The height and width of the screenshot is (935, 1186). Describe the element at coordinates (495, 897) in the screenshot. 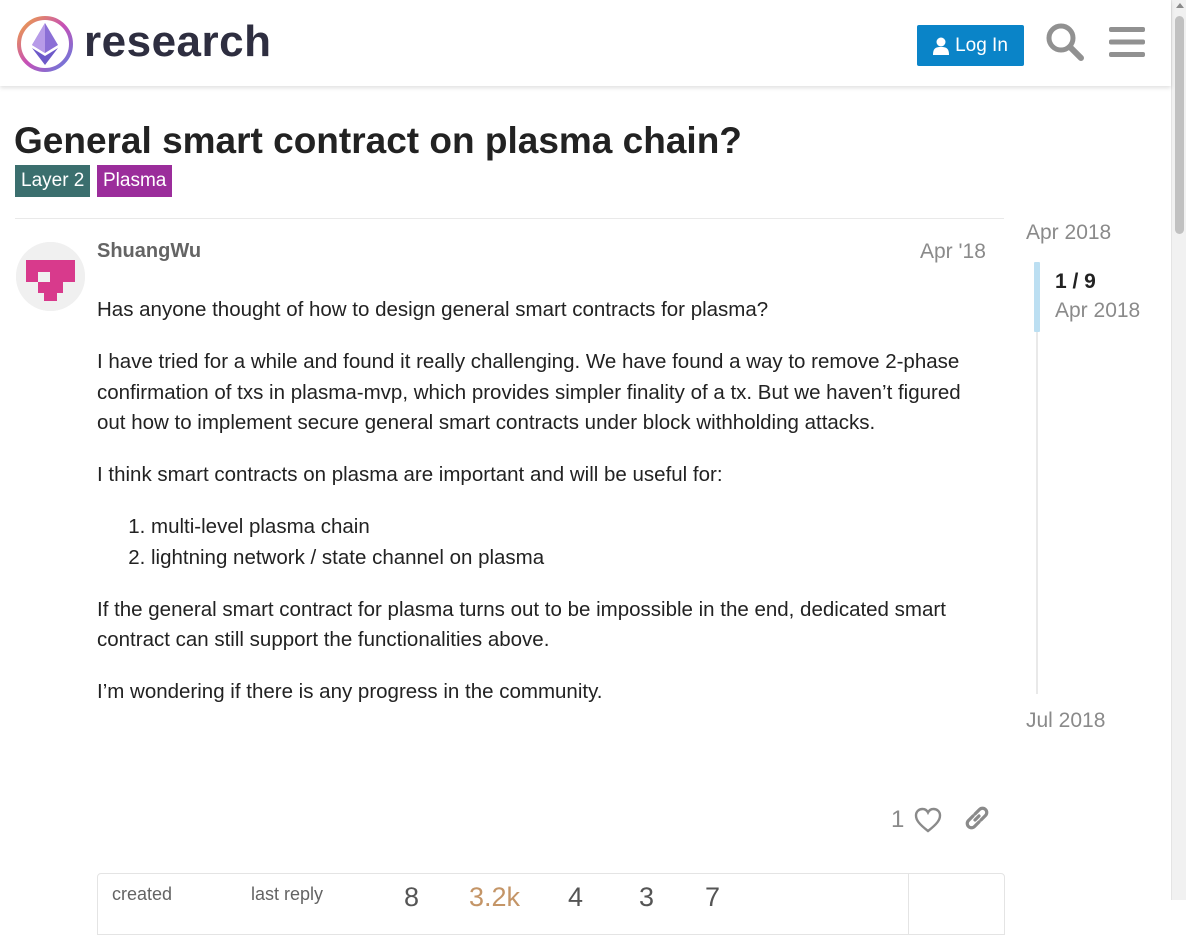

I see `stat-views: 3.2k` at that location.